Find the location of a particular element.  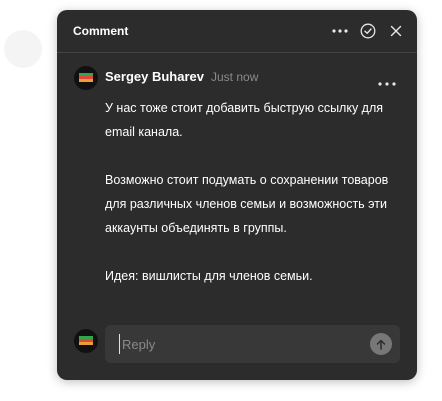

comment-header: Comment is located at coordinates (237, 31).